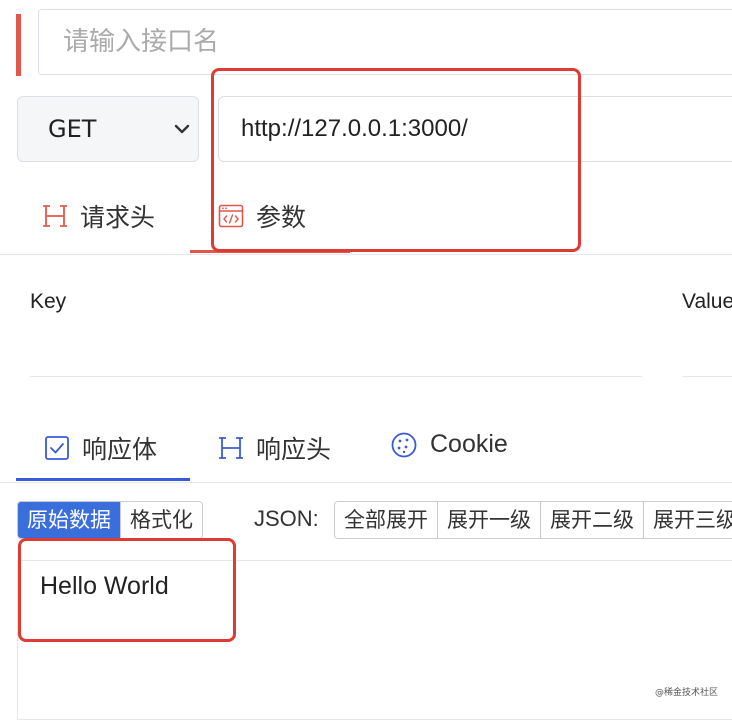 This screenshot has width=732, height=720. I want to click on formatted-button: 格式化, so click(161, 520).